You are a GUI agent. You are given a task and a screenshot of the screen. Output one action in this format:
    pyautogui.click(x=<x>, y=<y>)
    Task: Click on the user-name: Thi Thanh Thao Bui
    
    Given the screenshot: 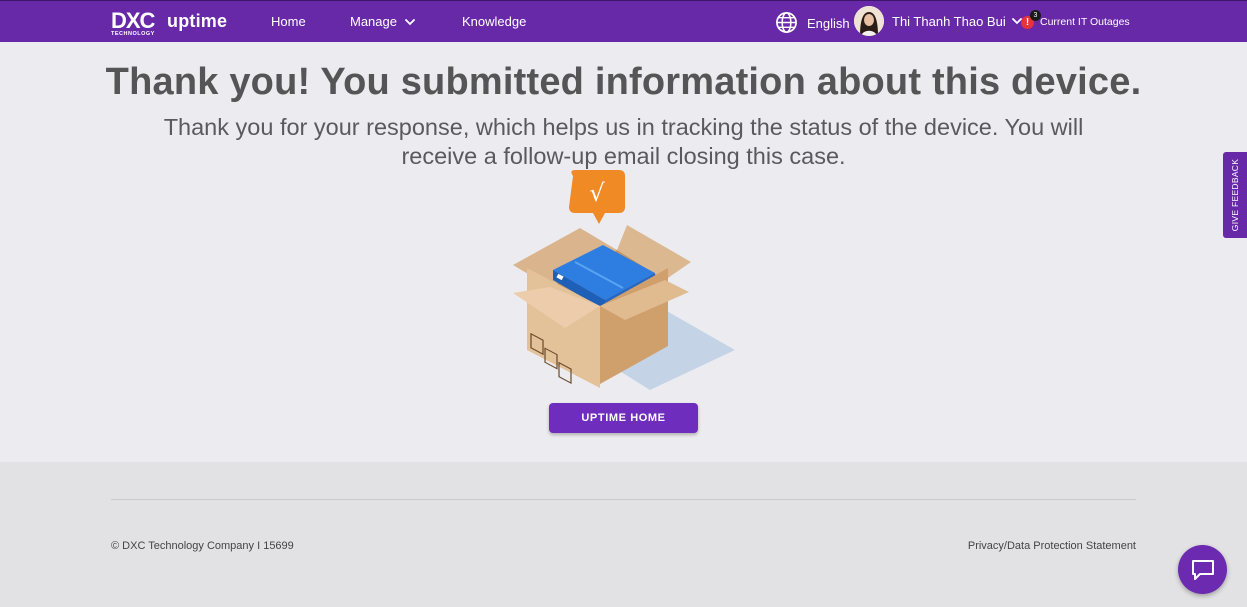 What is the action you would take?
    pyautogui.click(x=949, y=21)
    